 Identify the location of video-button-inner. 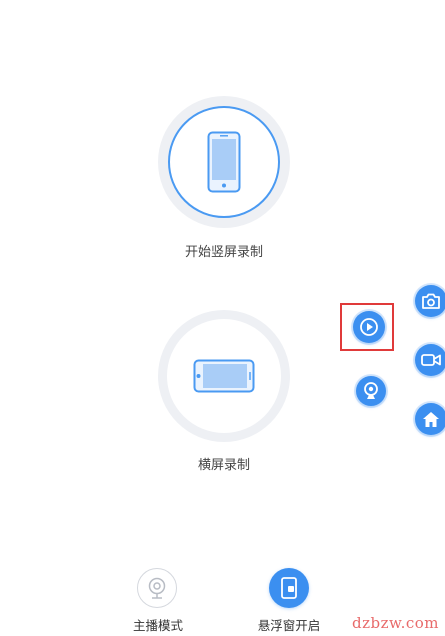
(430, 360).